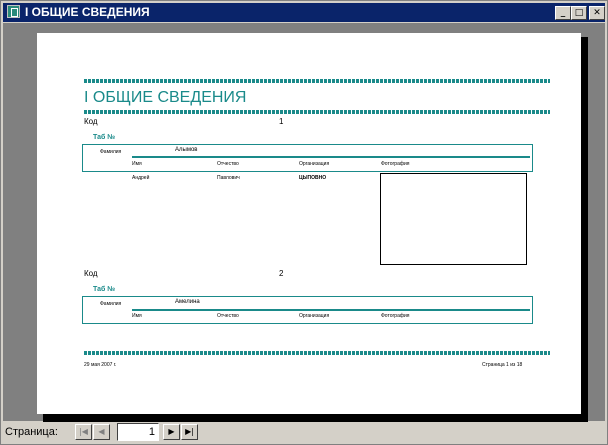 Image resolution: width=608 pixels, height=445 pixels. I want to click on next-page-icon: ▶, so click(171, 431).